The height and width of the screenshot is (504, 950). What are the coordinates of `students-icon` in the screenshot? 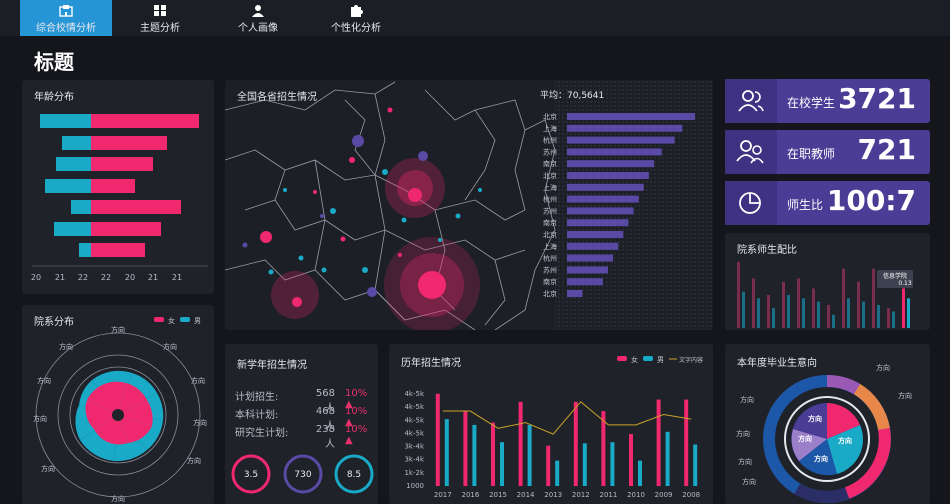 It's located at (751, 101).